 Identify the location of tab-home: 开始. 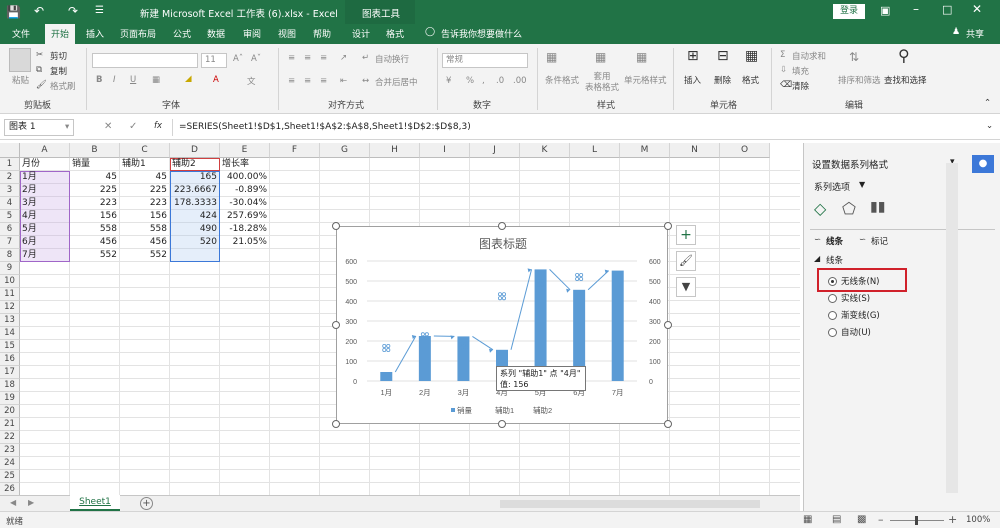
(60, 34).